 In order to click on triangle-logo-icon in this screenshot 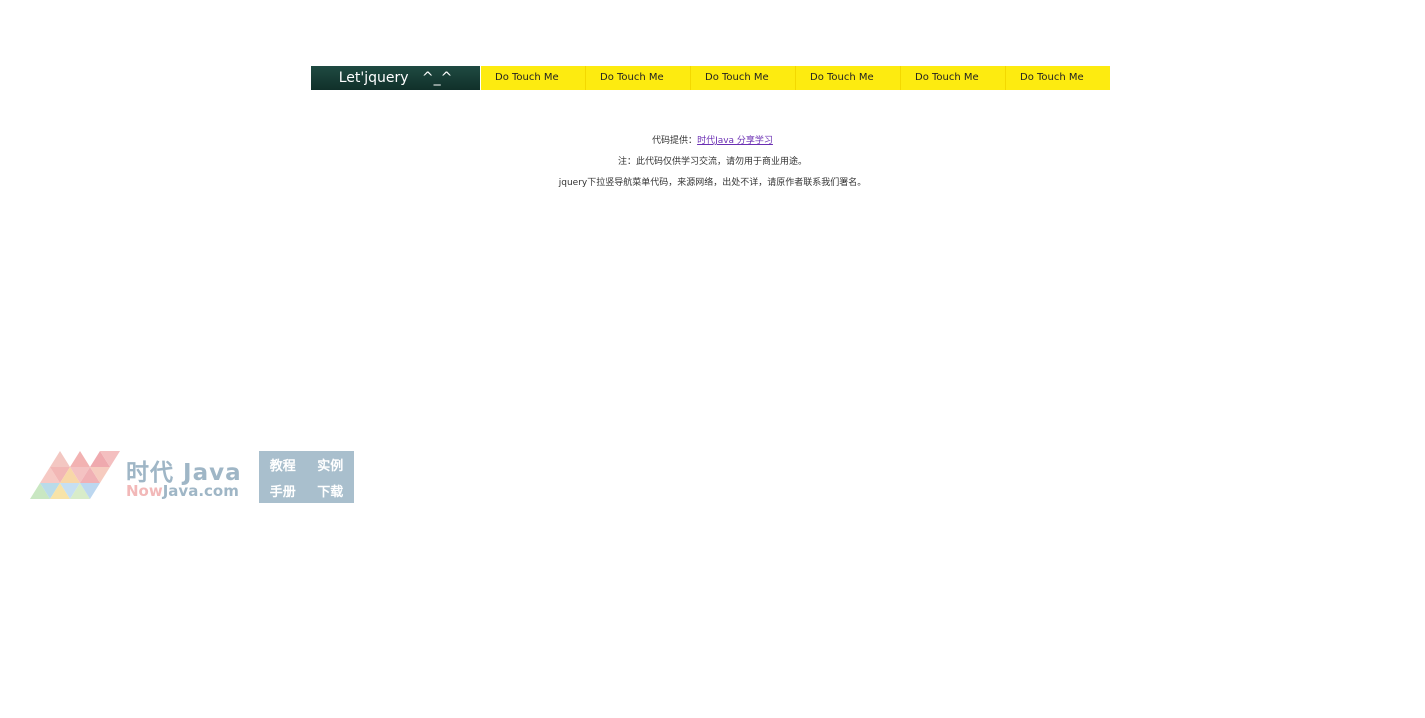, I will do `click(75, 475)`.